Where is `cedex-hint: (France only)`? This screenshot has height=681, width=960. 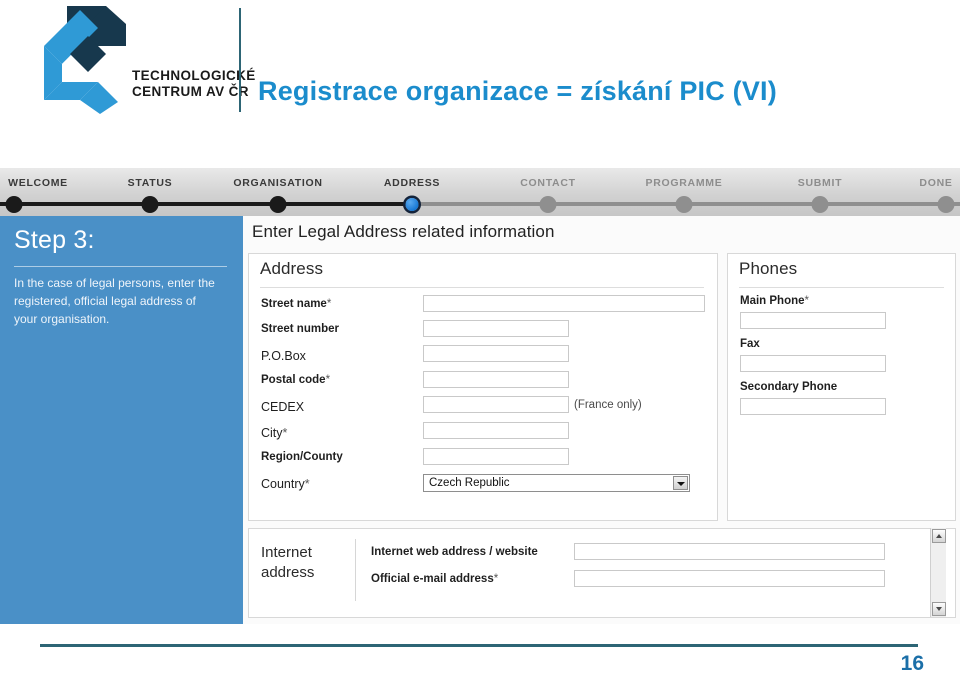
cedex-hint: (France only) is located at coordinates (608, 405).